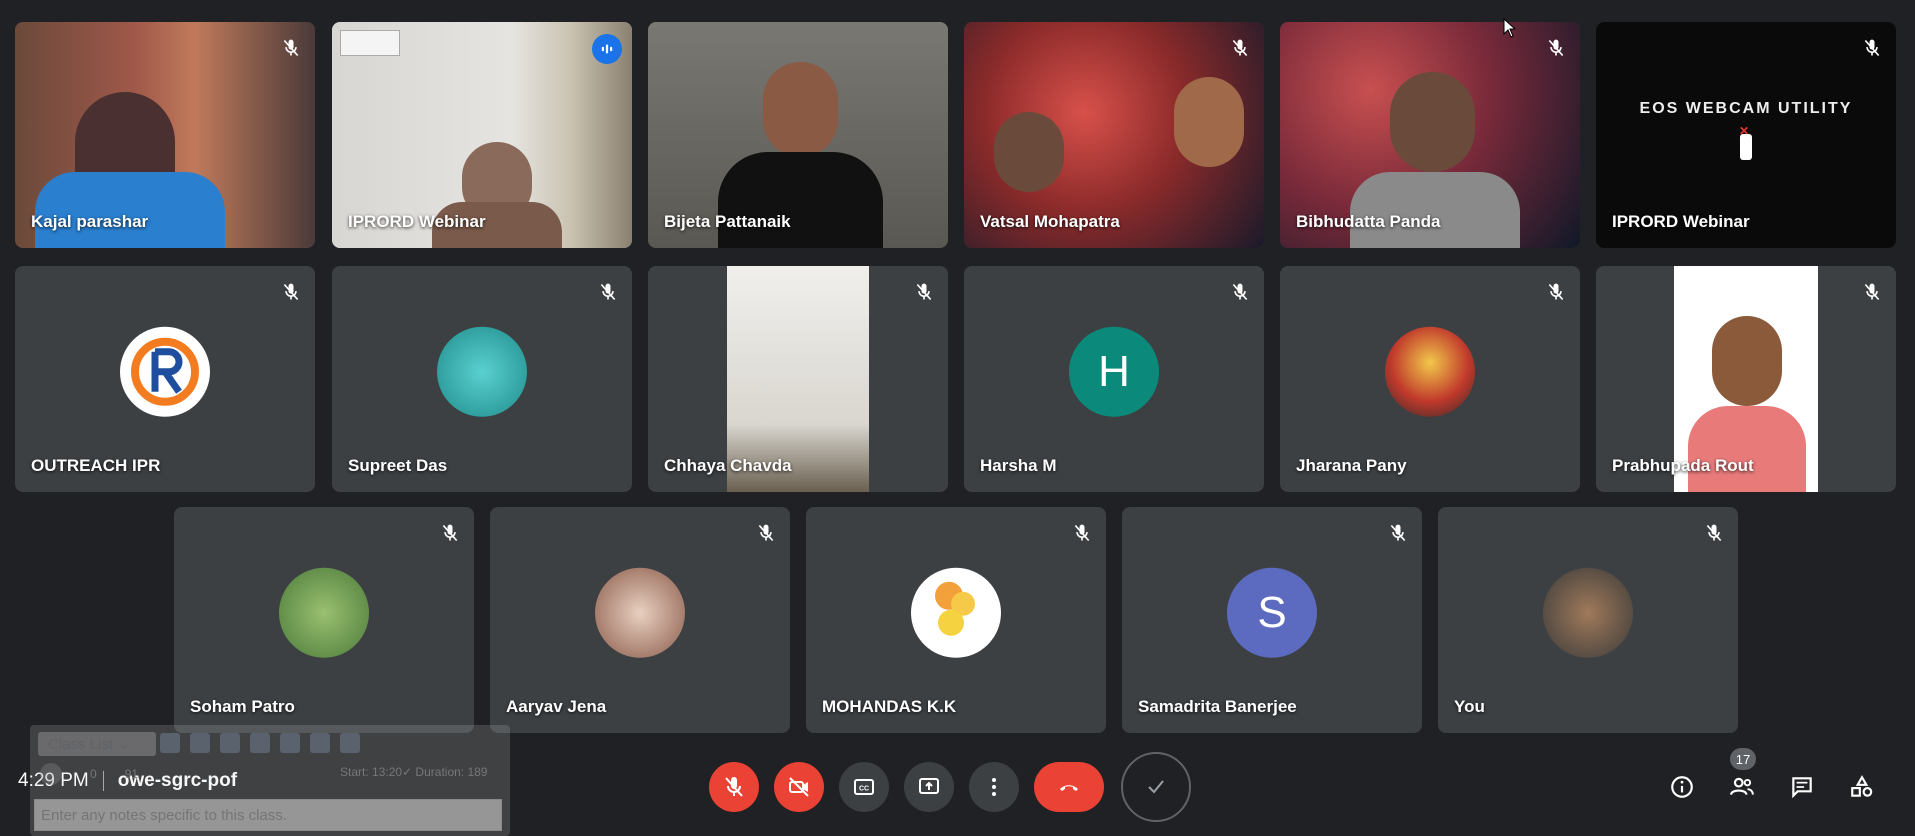 This screenshot has height=836, width=1915. I want to click on settings-icon, so click(320, 743).